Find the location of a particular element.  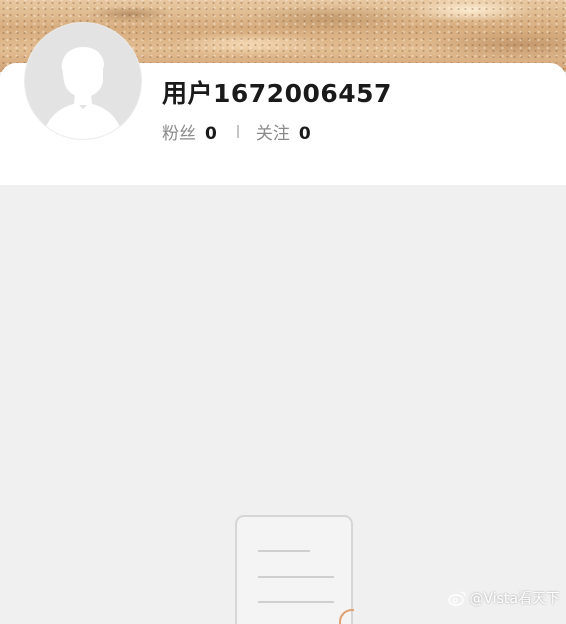

username: 用户1672006457 is located at coordinates (277, 93).